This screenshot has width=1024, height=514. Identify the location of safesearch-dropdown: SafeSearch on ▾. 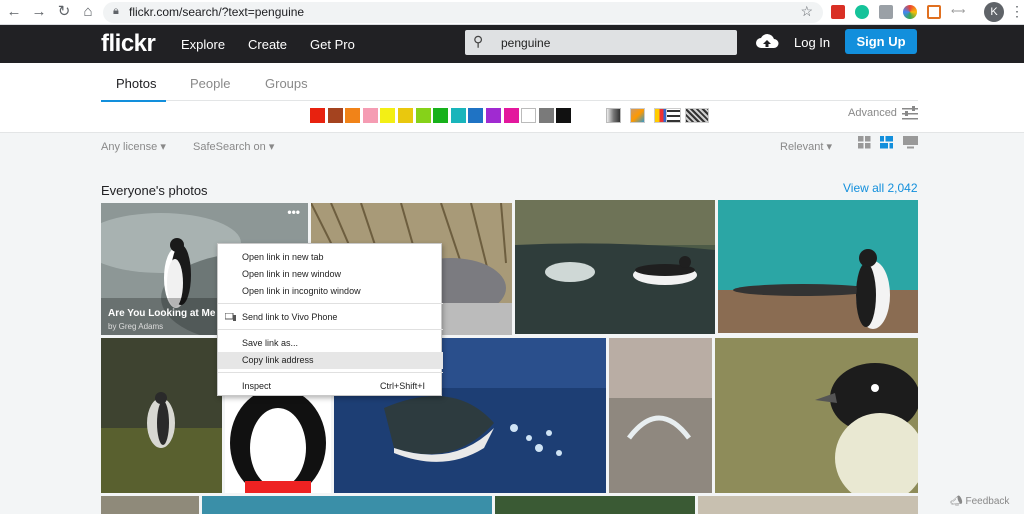
(233, 146).